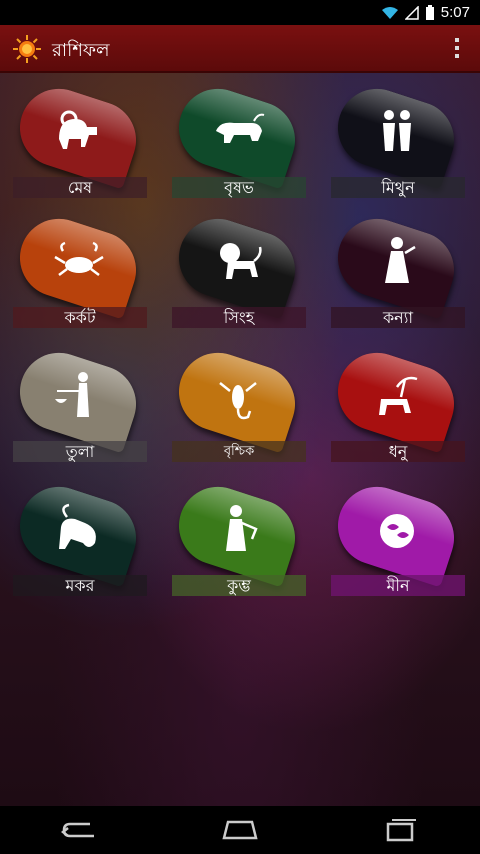 The image size is (480, 854). What do you see at coordinates (398, 451) in the screenshot?
I see `sign-label: ধনু` at bounding box center [398, 451].